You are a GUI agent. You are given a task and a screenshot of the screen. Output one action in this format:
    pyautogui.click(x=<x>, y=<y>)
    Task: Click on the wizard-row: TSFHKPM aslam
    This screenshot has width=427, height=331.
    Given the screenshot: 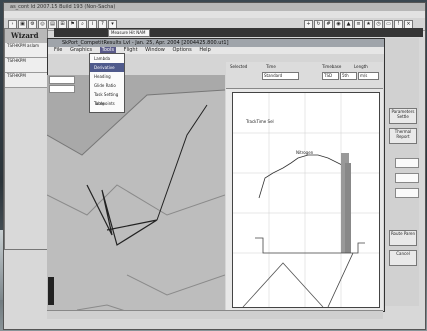 What is the action you would take?
    pyautogui.click(x=26, y=50)
    